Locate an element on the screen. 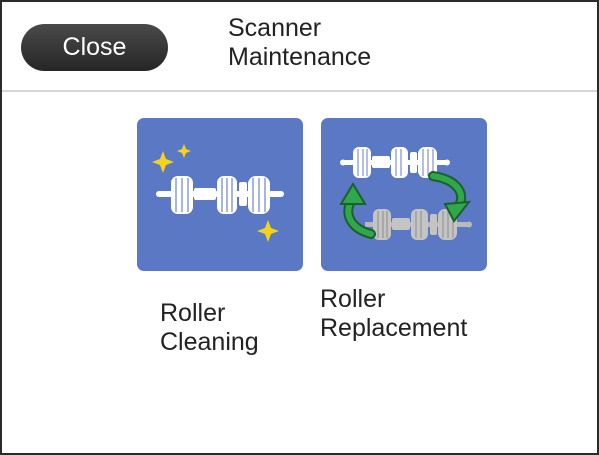 This screenshot has height=455, width=599. roller-cleaning-icon is located at coordinates (218, 193).